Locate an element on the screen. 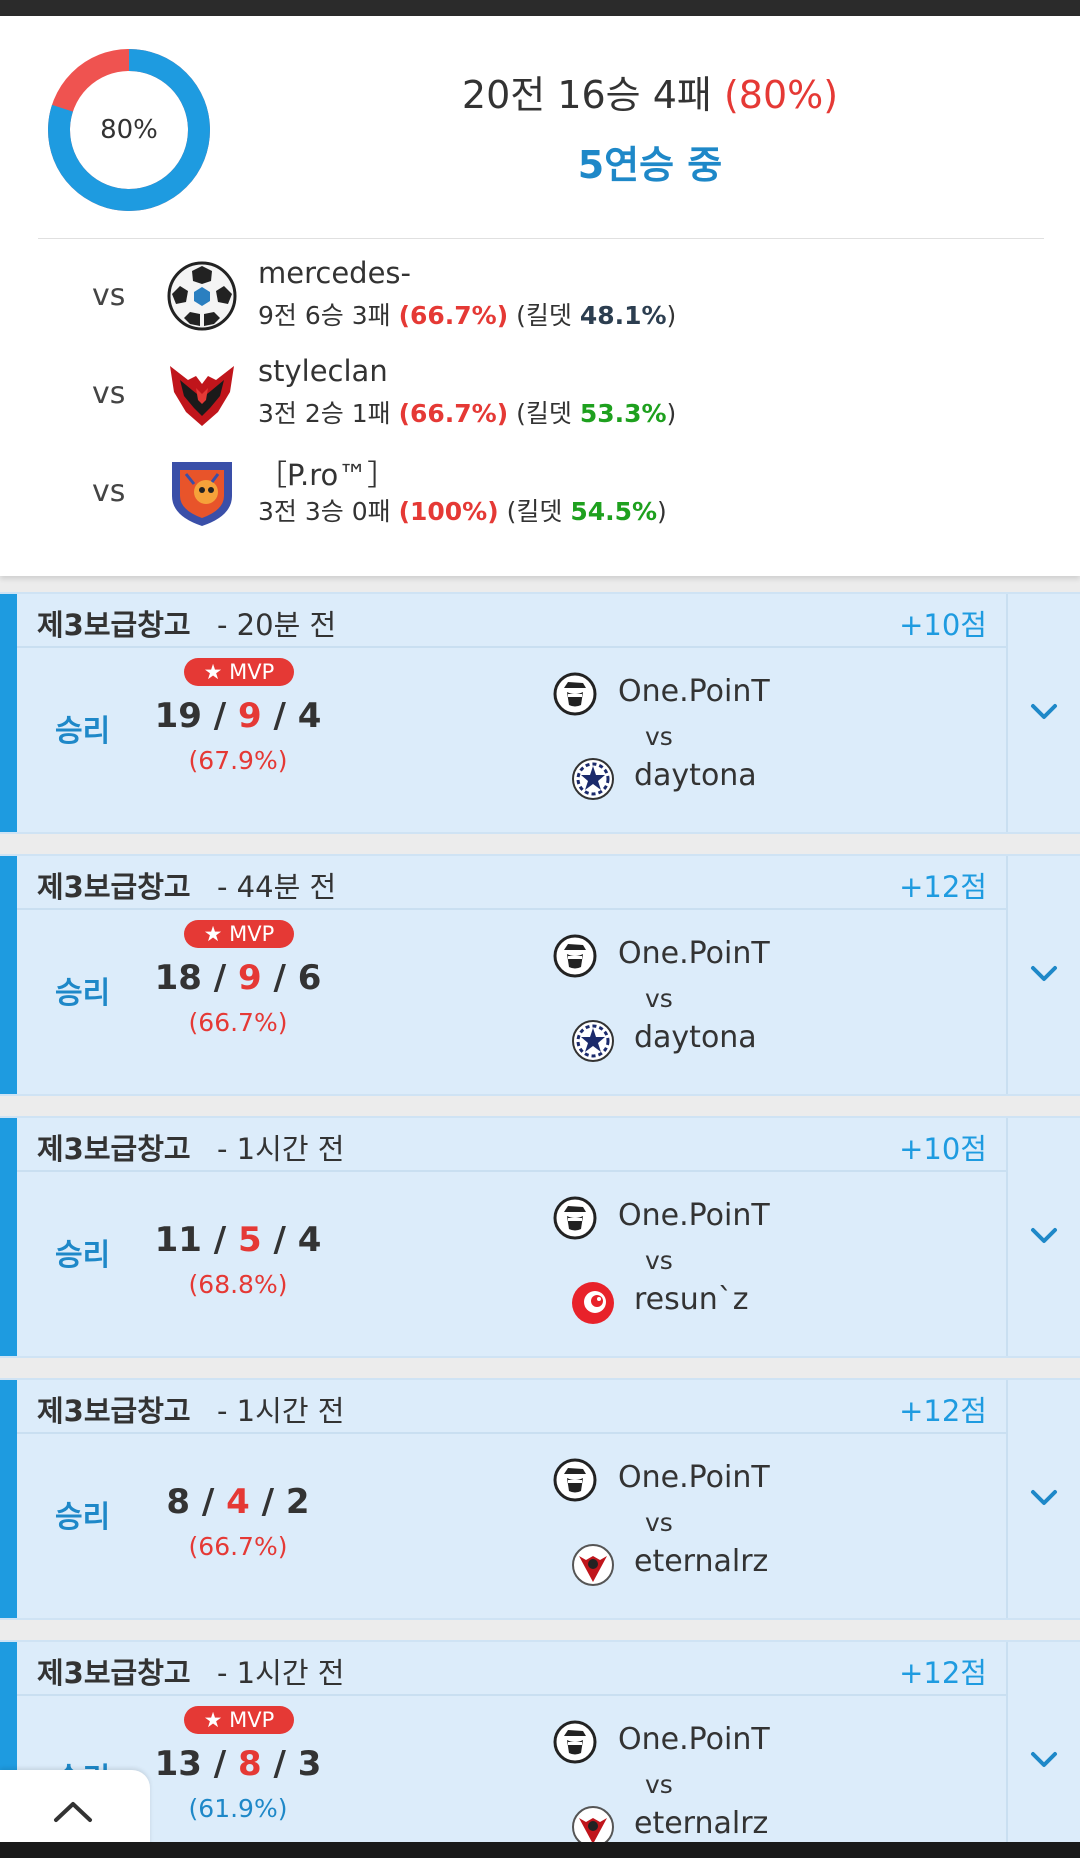  match-time: - 20분 전 is located at coordinates (277, 625).